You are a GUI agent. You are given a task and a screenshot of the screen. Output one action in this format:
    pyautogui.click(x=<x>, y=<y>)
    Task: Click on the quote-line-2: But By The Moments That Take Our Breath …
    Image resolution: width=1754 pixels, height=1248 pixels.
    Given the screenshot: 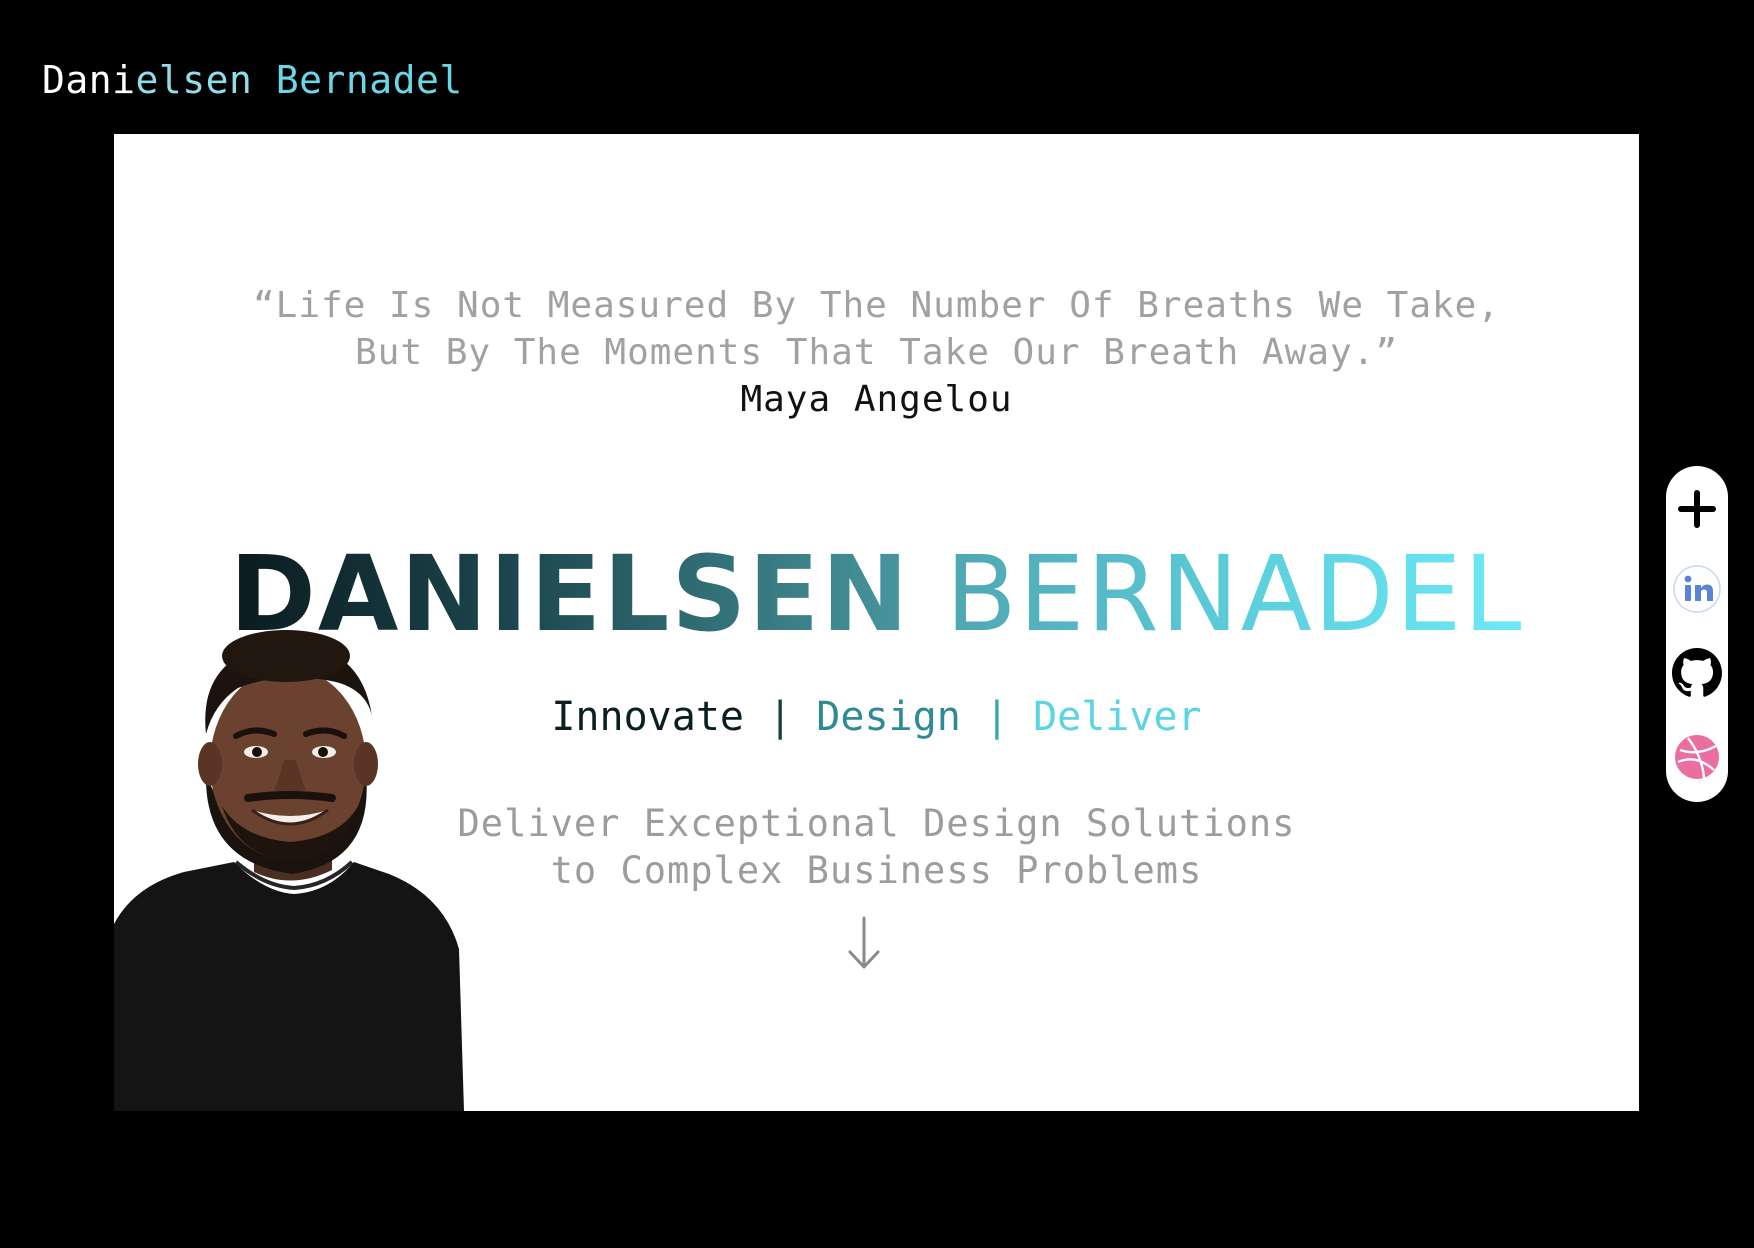 What is the action you would take?
    pyautogui.click(x=876, y=352)
    